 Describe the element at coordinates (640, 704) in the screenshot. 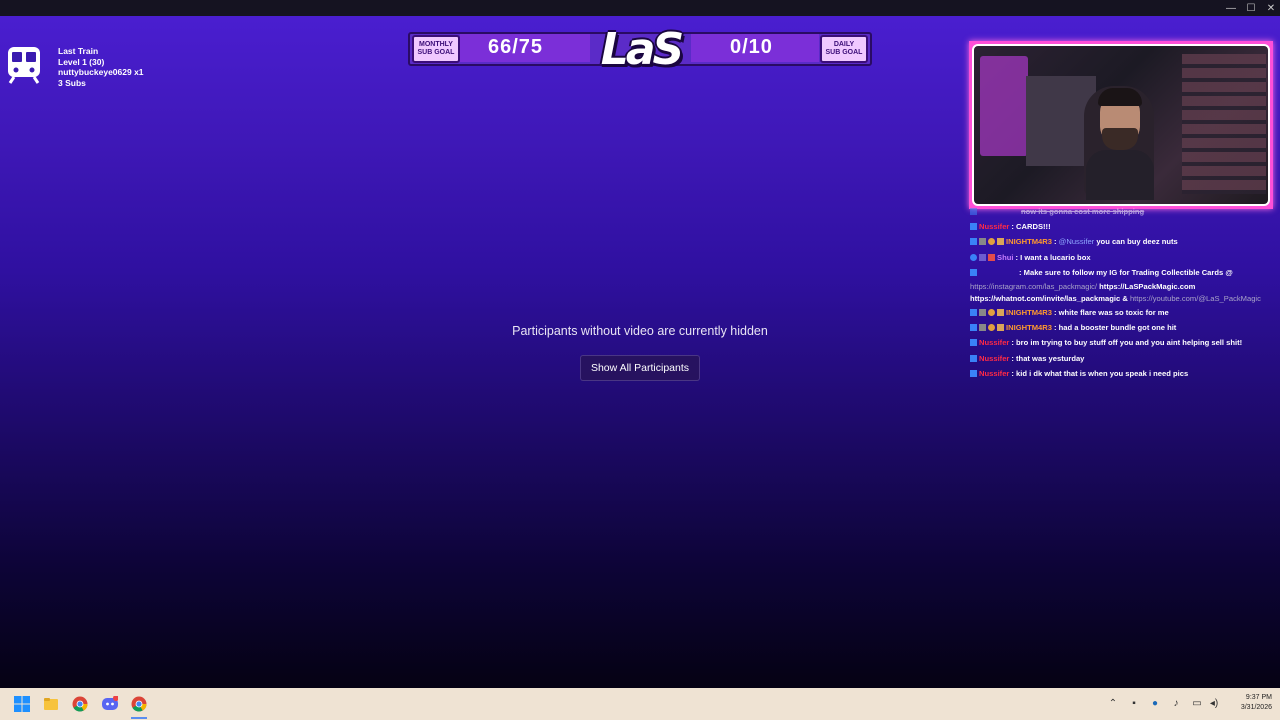

I see `taskbar: ⌃ ▪ ● ♪ ▭ ◂) 9:37 PM 3/31/2026` at that location.